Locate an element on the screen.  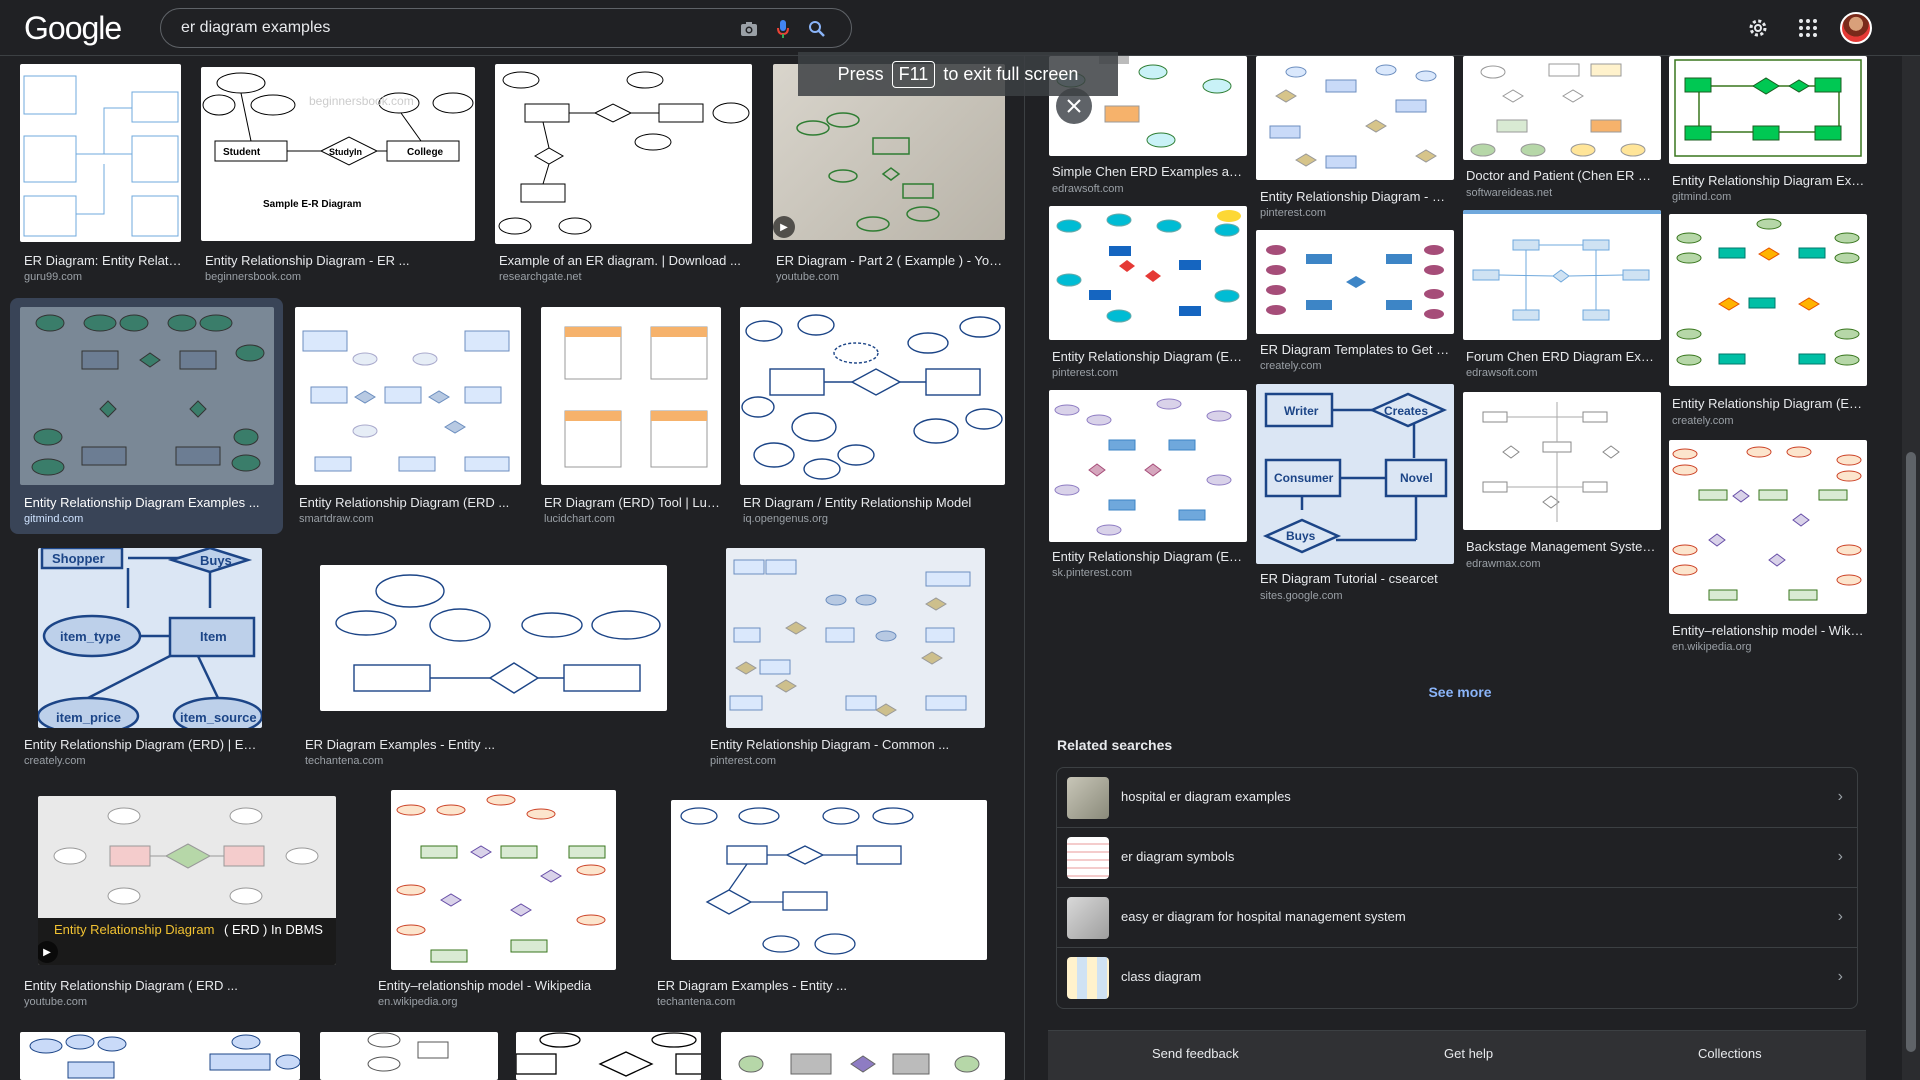
search-icon is located at coordinates (817, 29).